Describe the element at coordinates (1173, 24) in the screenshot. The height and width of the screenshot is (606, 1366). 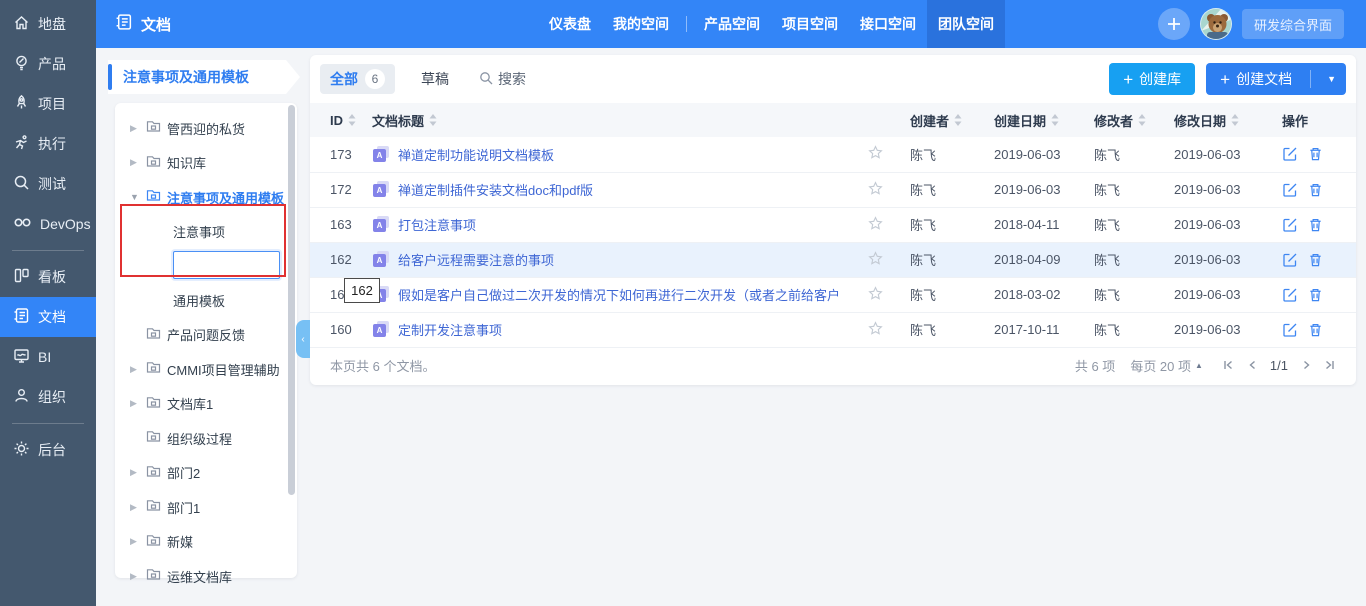
I see `quick-add-button` at that location.